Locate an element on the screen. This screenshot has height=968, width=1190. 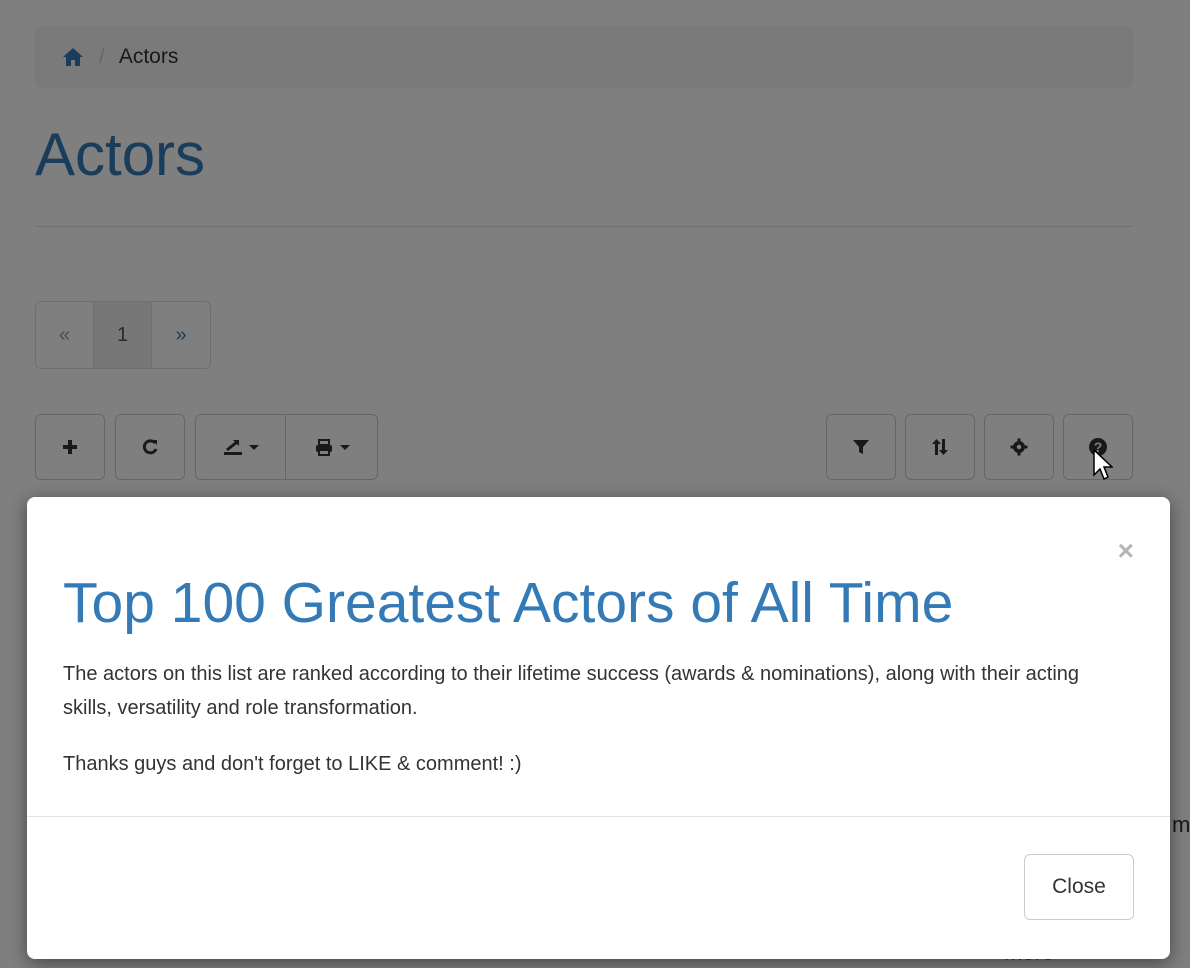
close-icon: × is located at coordinates (1126, 551).